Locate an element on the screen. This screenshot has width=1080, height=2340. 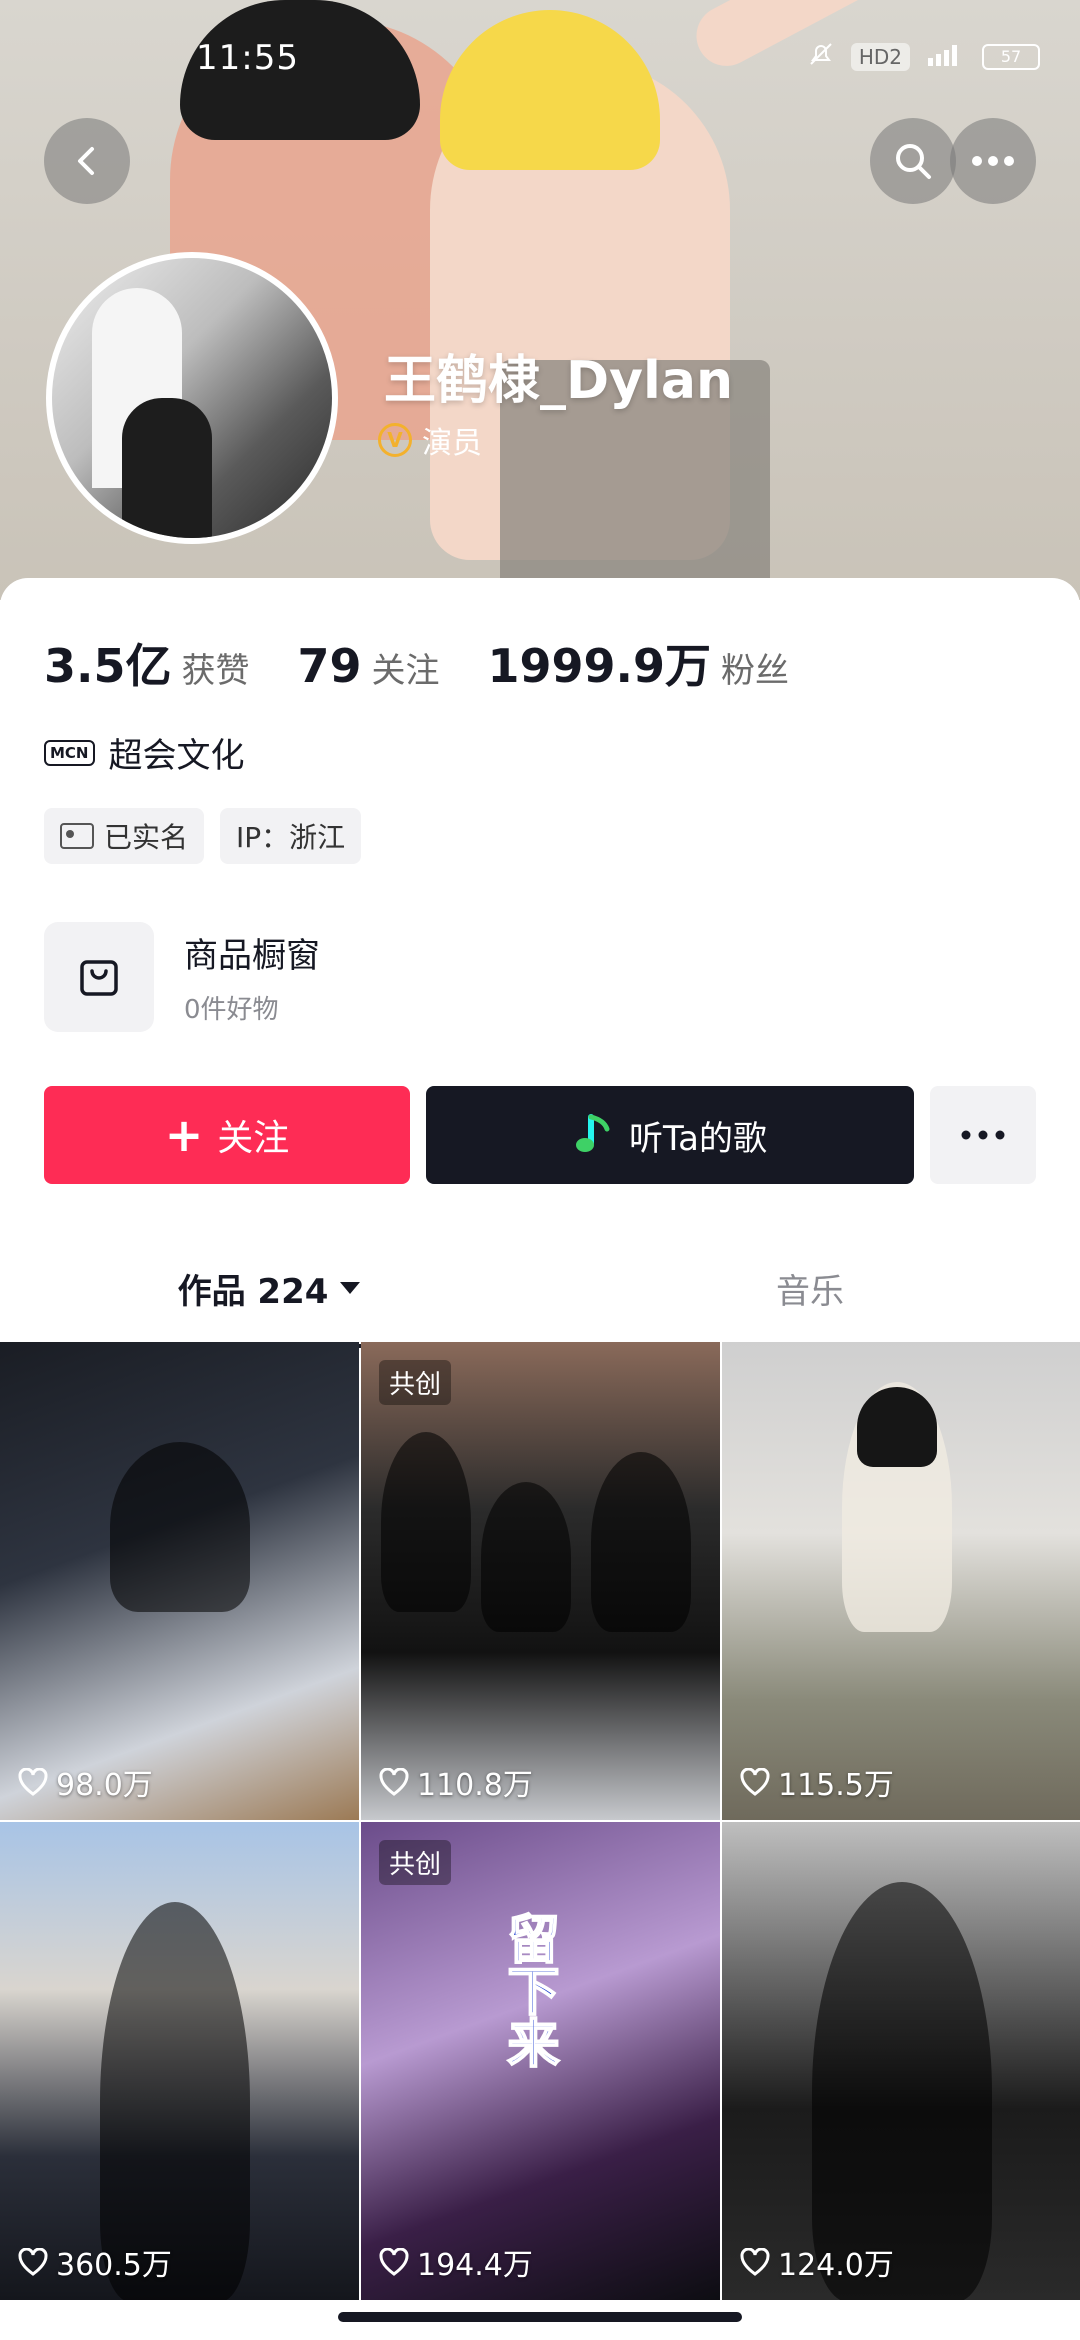
id-card-icon is located at coordinates (77, 836).